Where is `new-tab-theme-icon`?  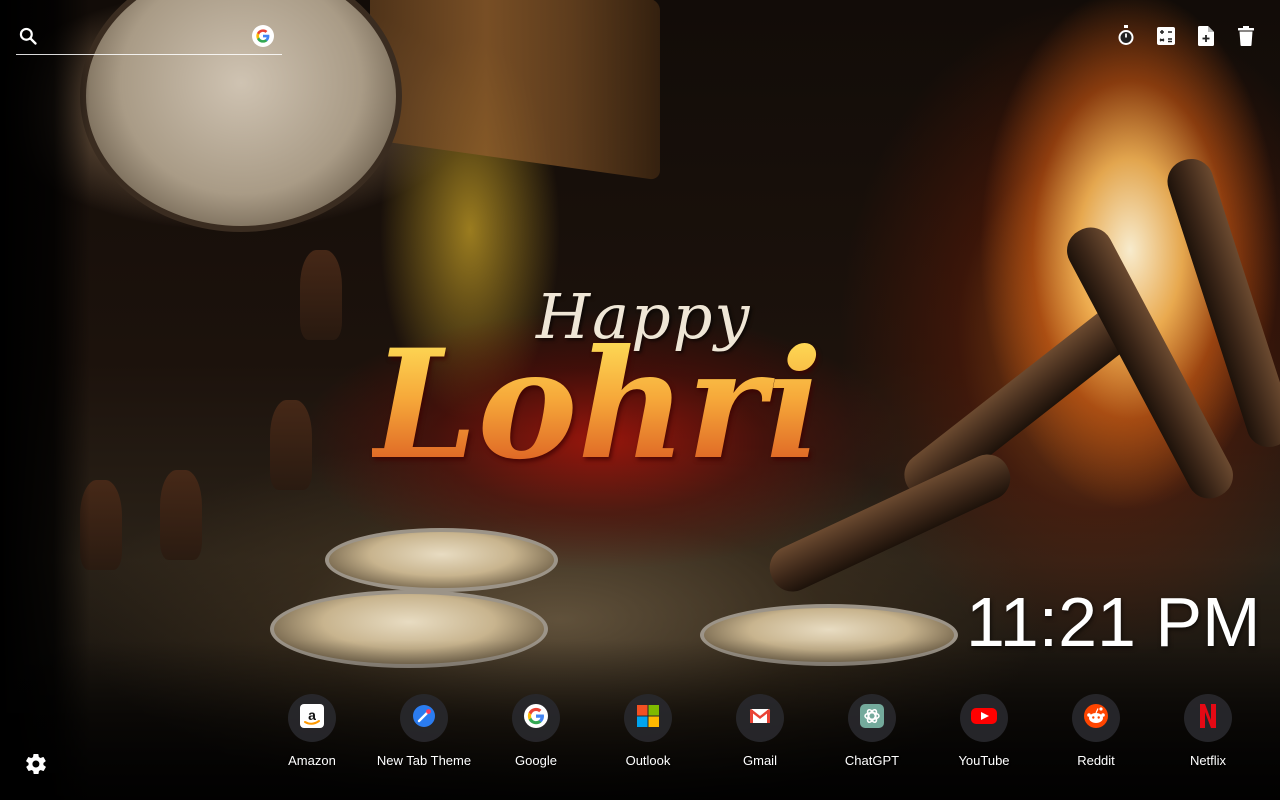
new-tab-theme-icon is located at coordinates (424, 718).